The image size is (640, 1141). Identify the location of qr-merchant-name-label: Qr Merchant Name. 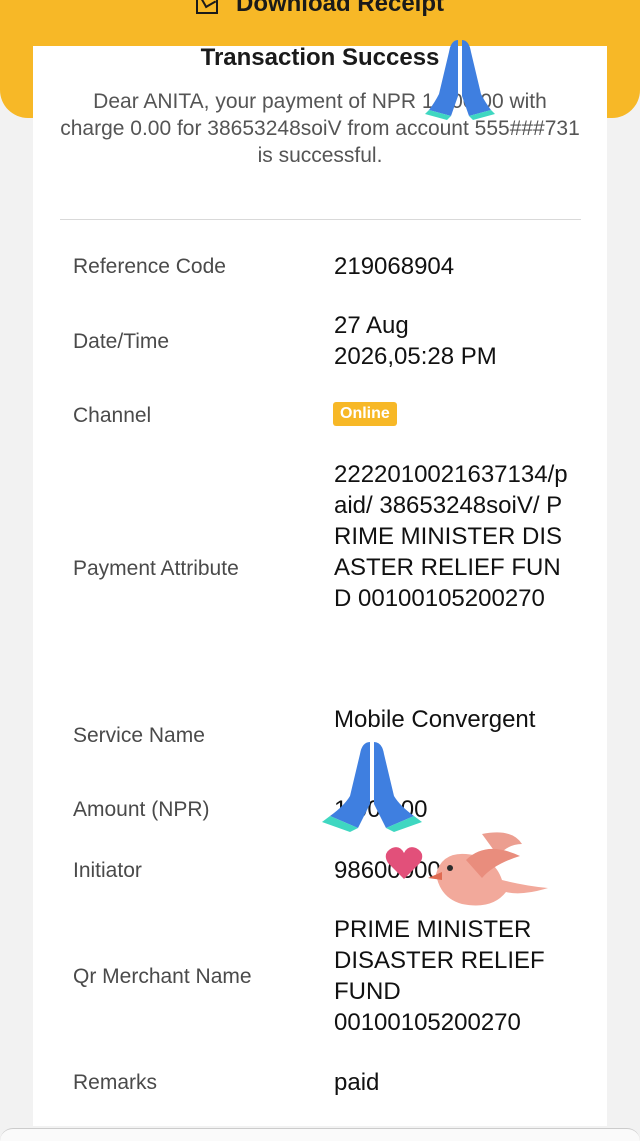
(162, 976).